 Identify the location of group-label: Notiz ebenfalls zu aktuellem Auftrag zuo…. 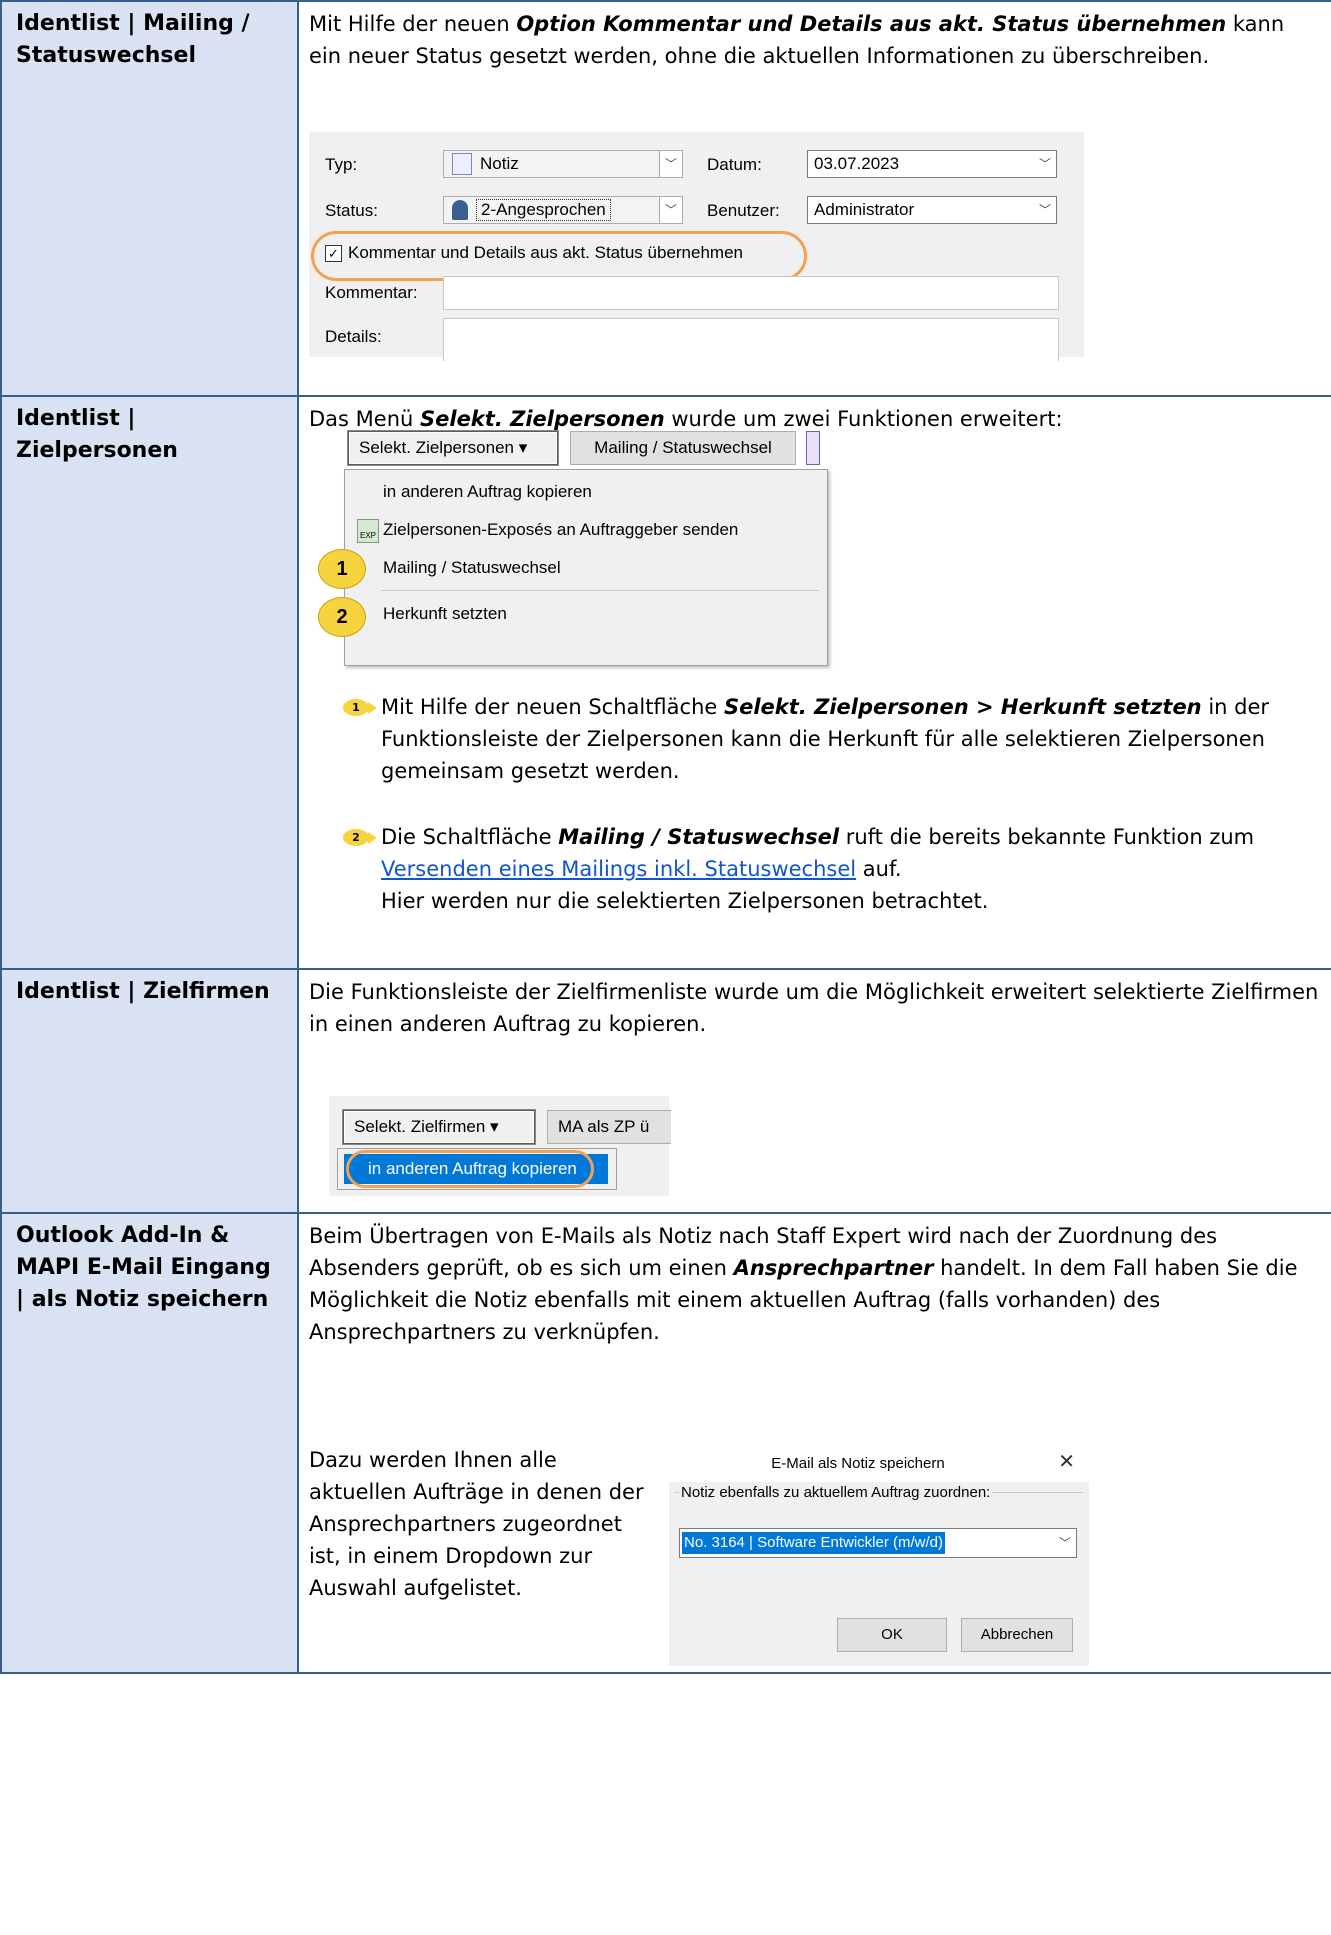
(836, 1493).